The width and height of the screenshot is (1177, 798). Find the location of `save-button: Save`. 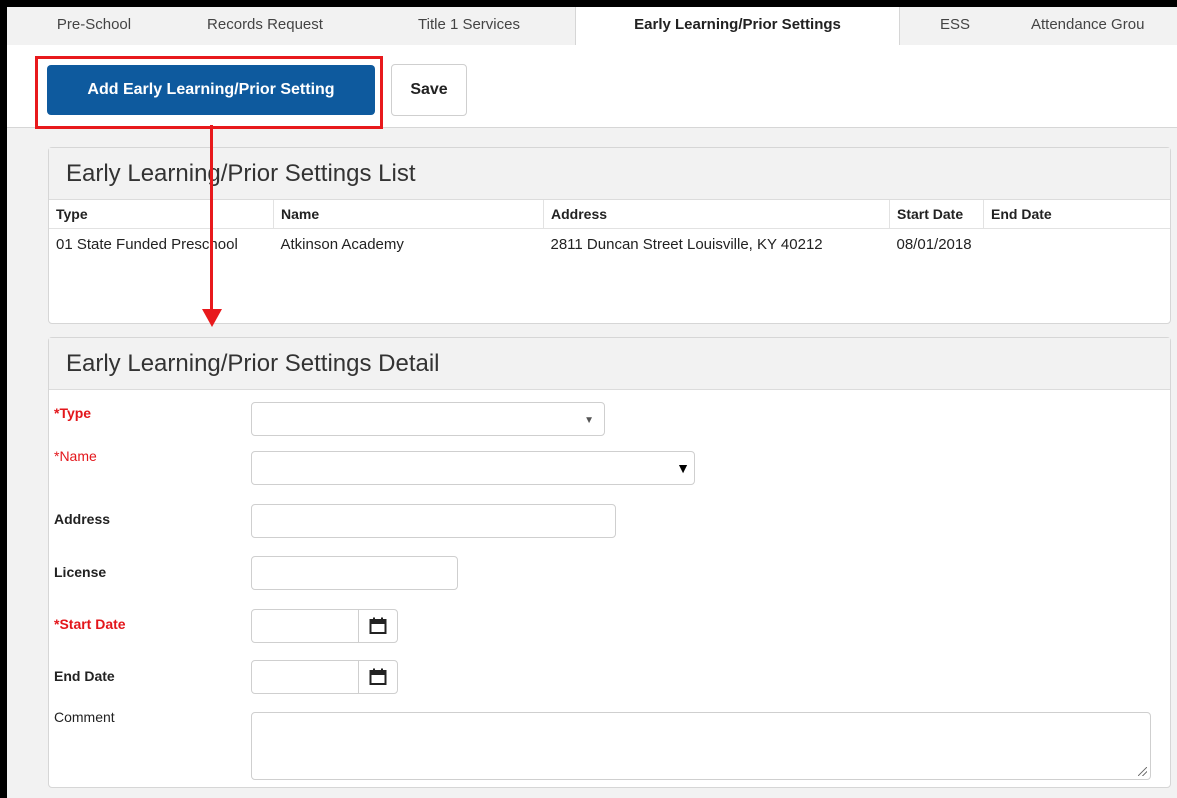

save-button: Save is located at coordinates (429, 90).